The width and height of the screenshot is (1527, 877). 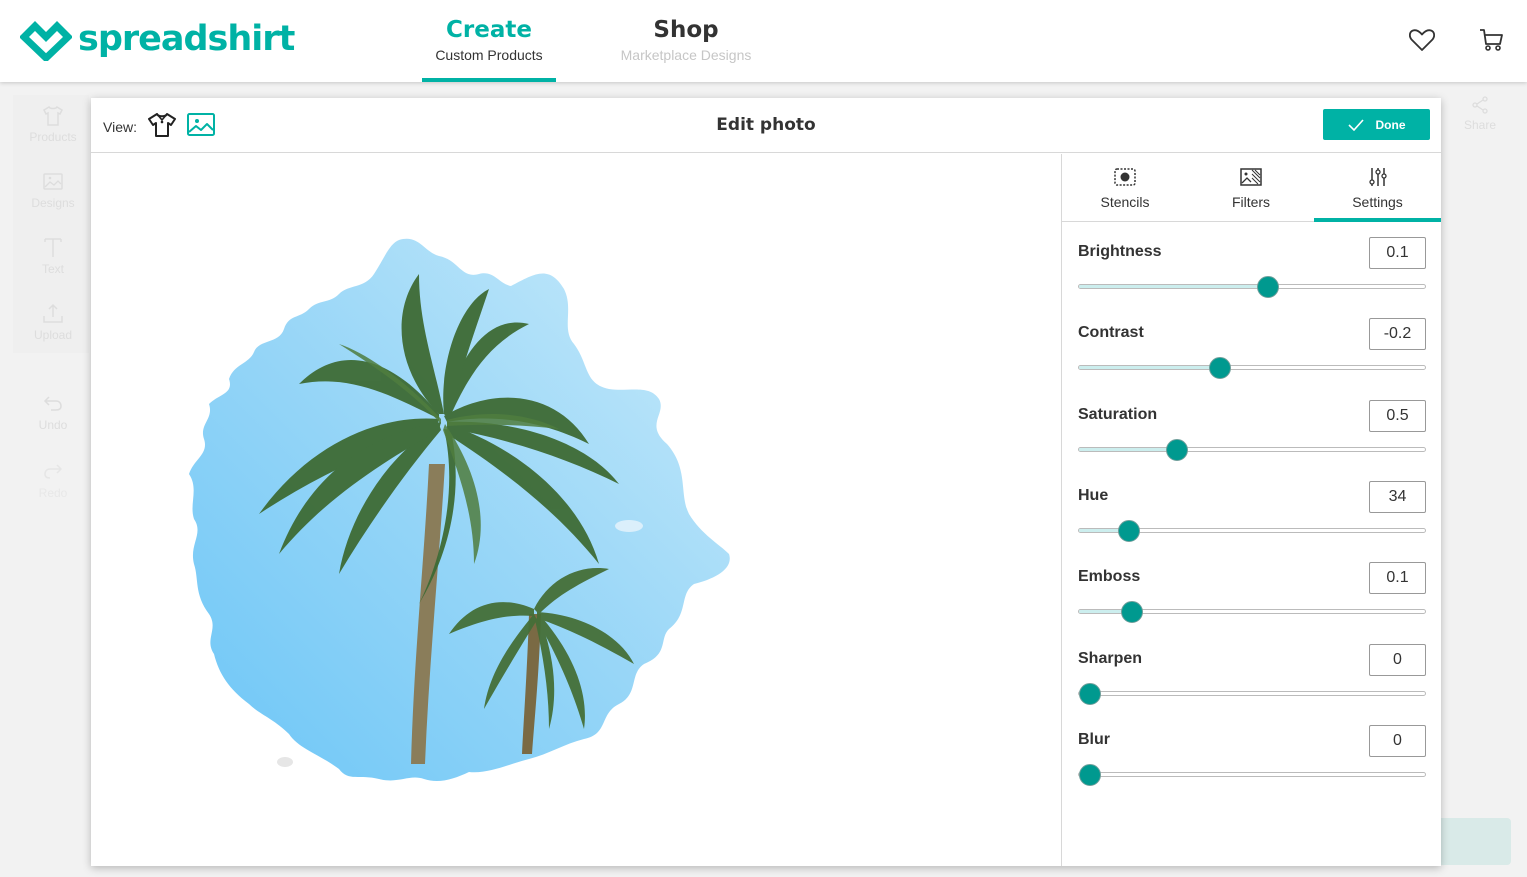 I want to click on sidebar-item-label: Text, so click(x=52, y=269).